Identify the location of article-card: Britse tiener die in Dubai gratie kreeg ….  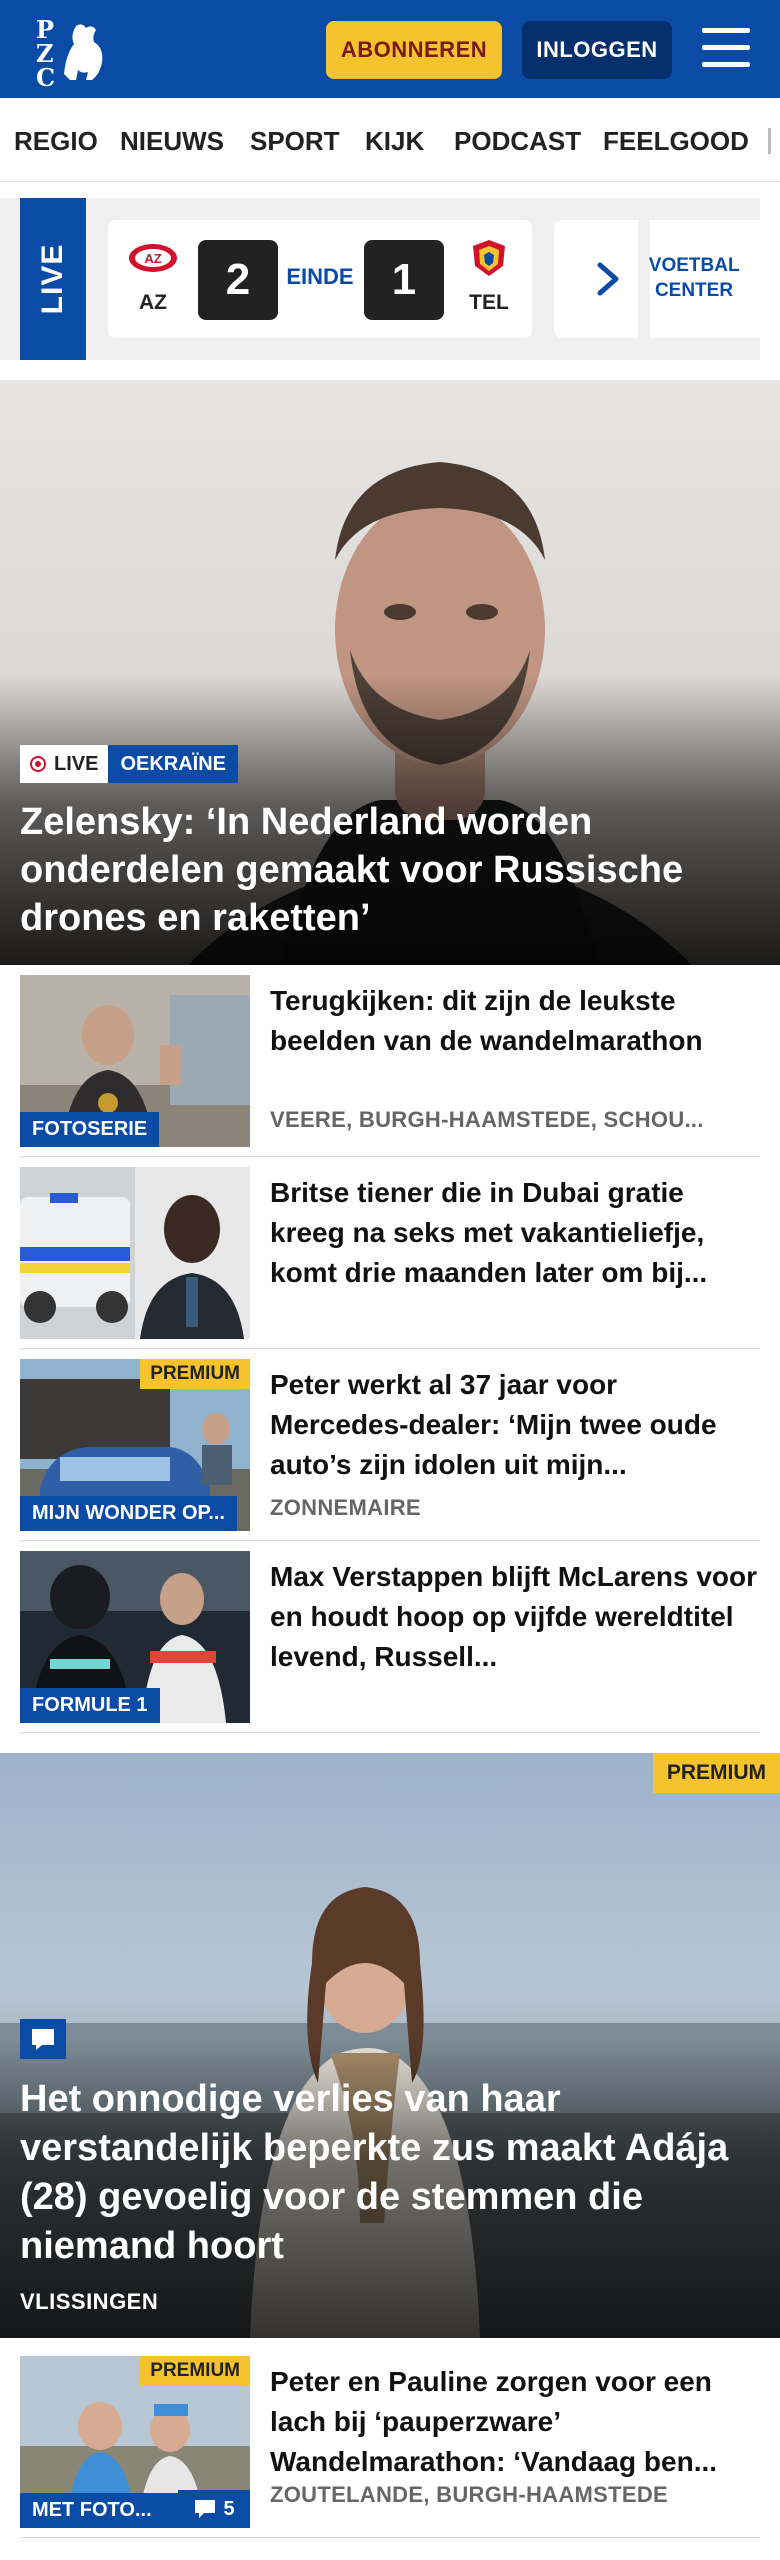
(390, 1253).